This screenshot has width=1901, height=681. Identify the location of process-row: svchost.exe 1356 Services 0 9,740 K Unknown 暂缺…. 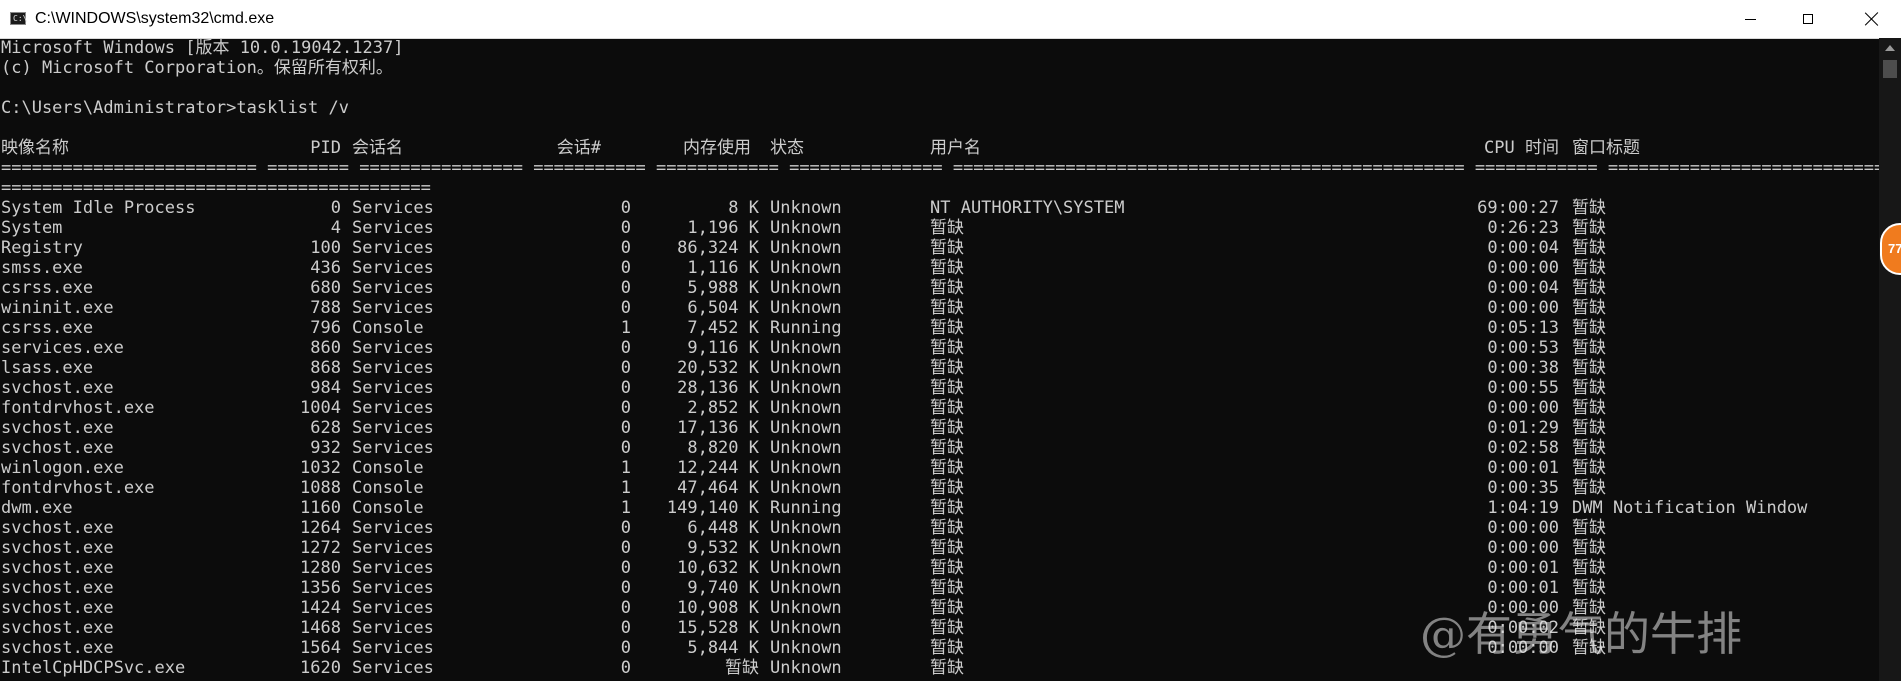
(940, 588).